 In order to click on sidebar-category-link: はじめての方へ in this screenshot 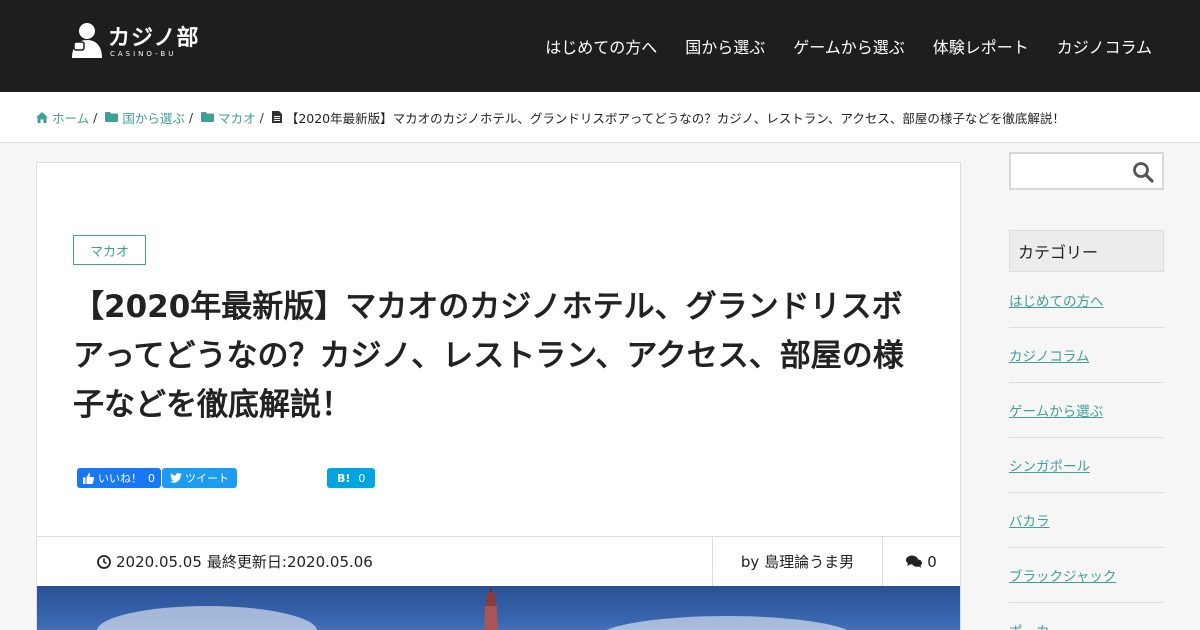, I will do `click(1056, 300)`.